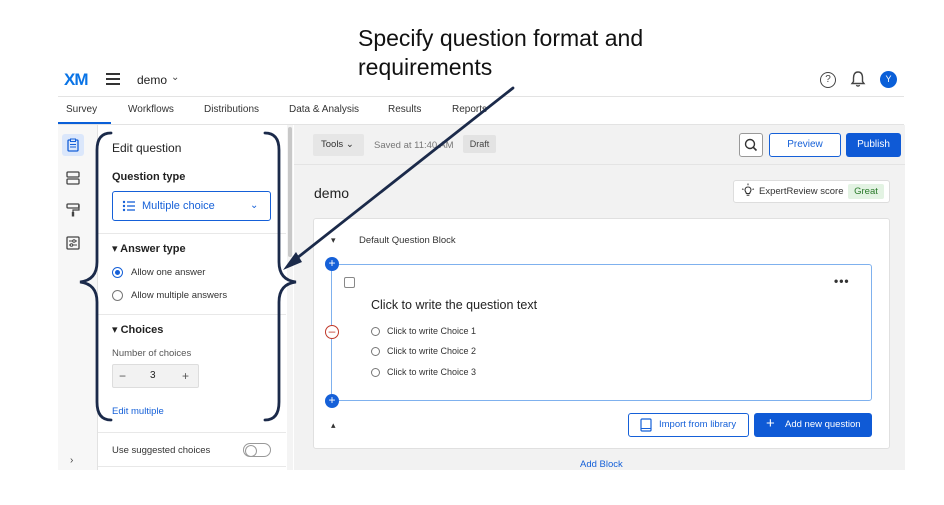 This screenshot has height=505, width=944. Describe the element at coordinates (828, 80) in the screenshot. I see `help-icon: ?` at that location.